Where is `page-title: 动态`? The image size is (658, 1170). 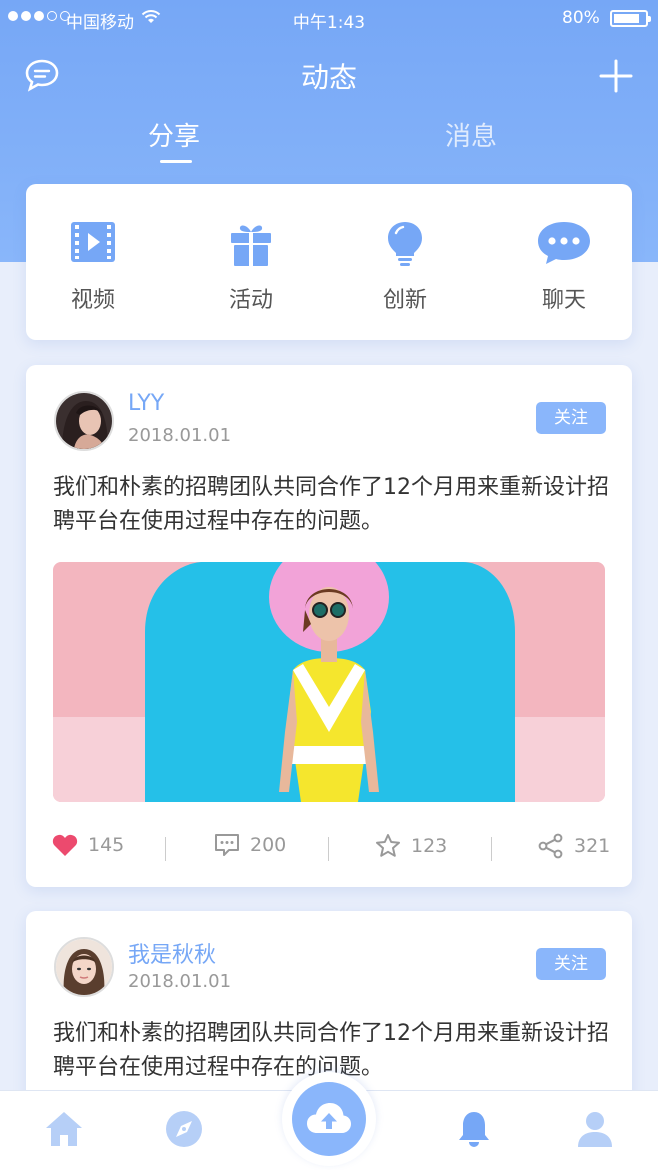
page-title: 动态 is located at coordinates (328, 77).